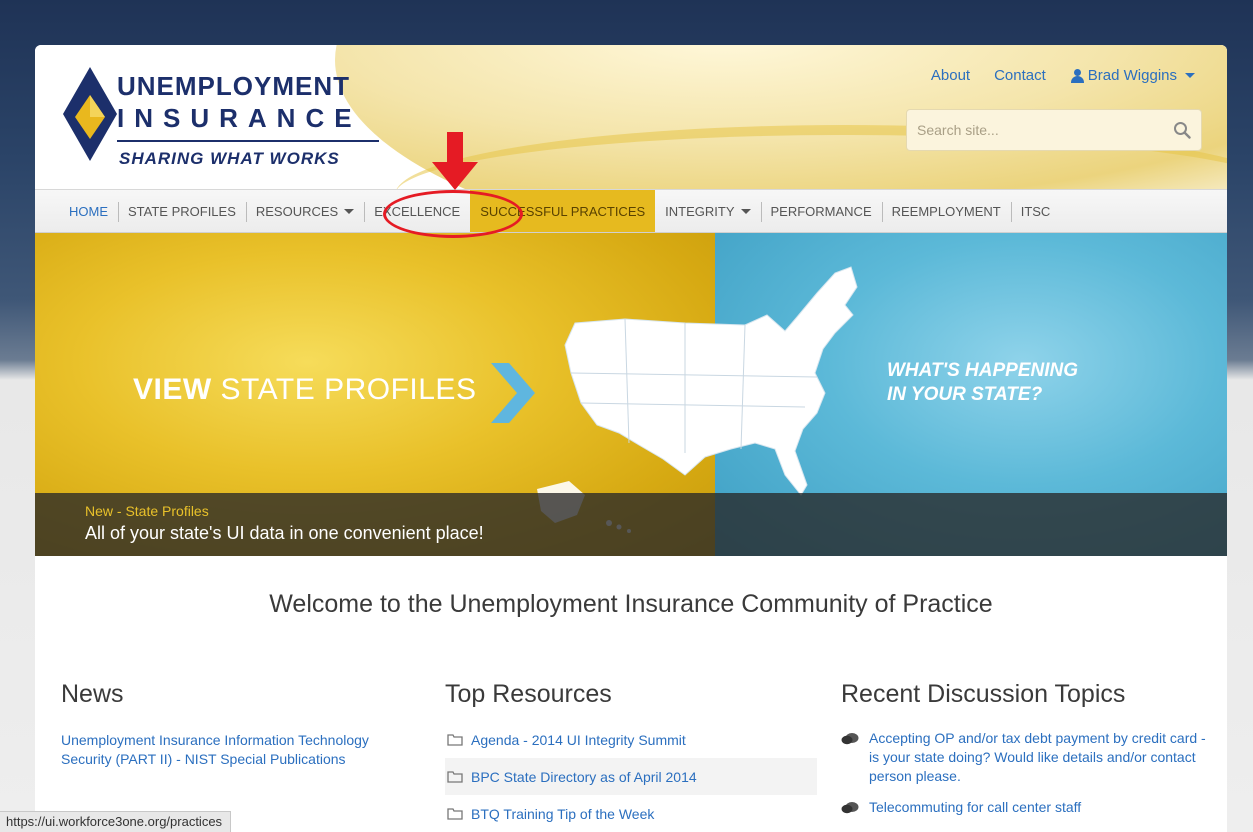 The image size is (1253, 832). Describe the element at coordinates (1077, 75) in the screenshot. I see `user-icon` at that location.